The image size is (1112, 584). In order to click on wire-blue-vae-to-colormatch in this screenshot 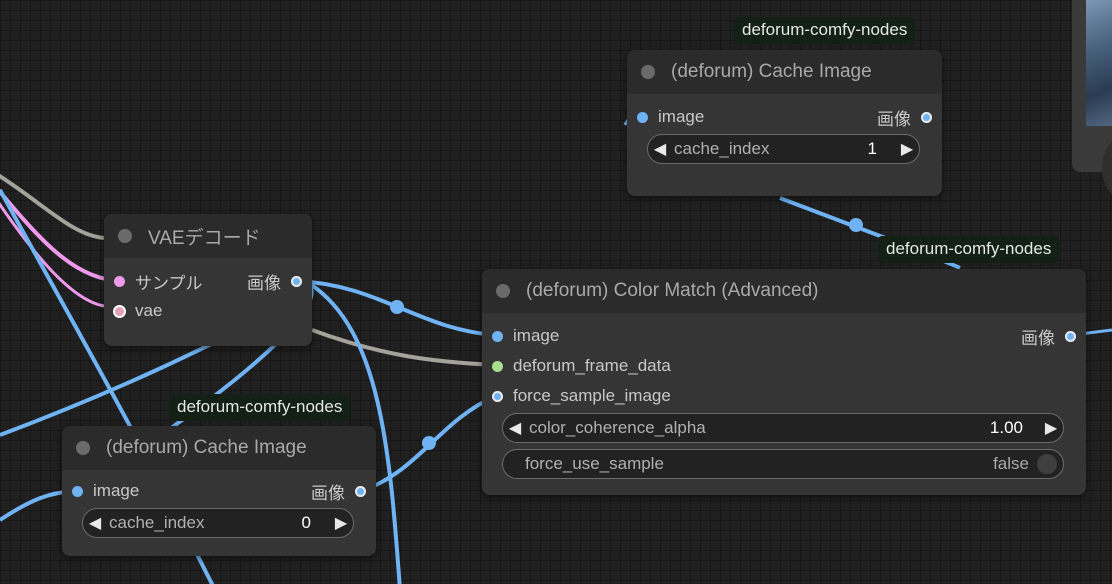, I will do `click(397, 308)`.